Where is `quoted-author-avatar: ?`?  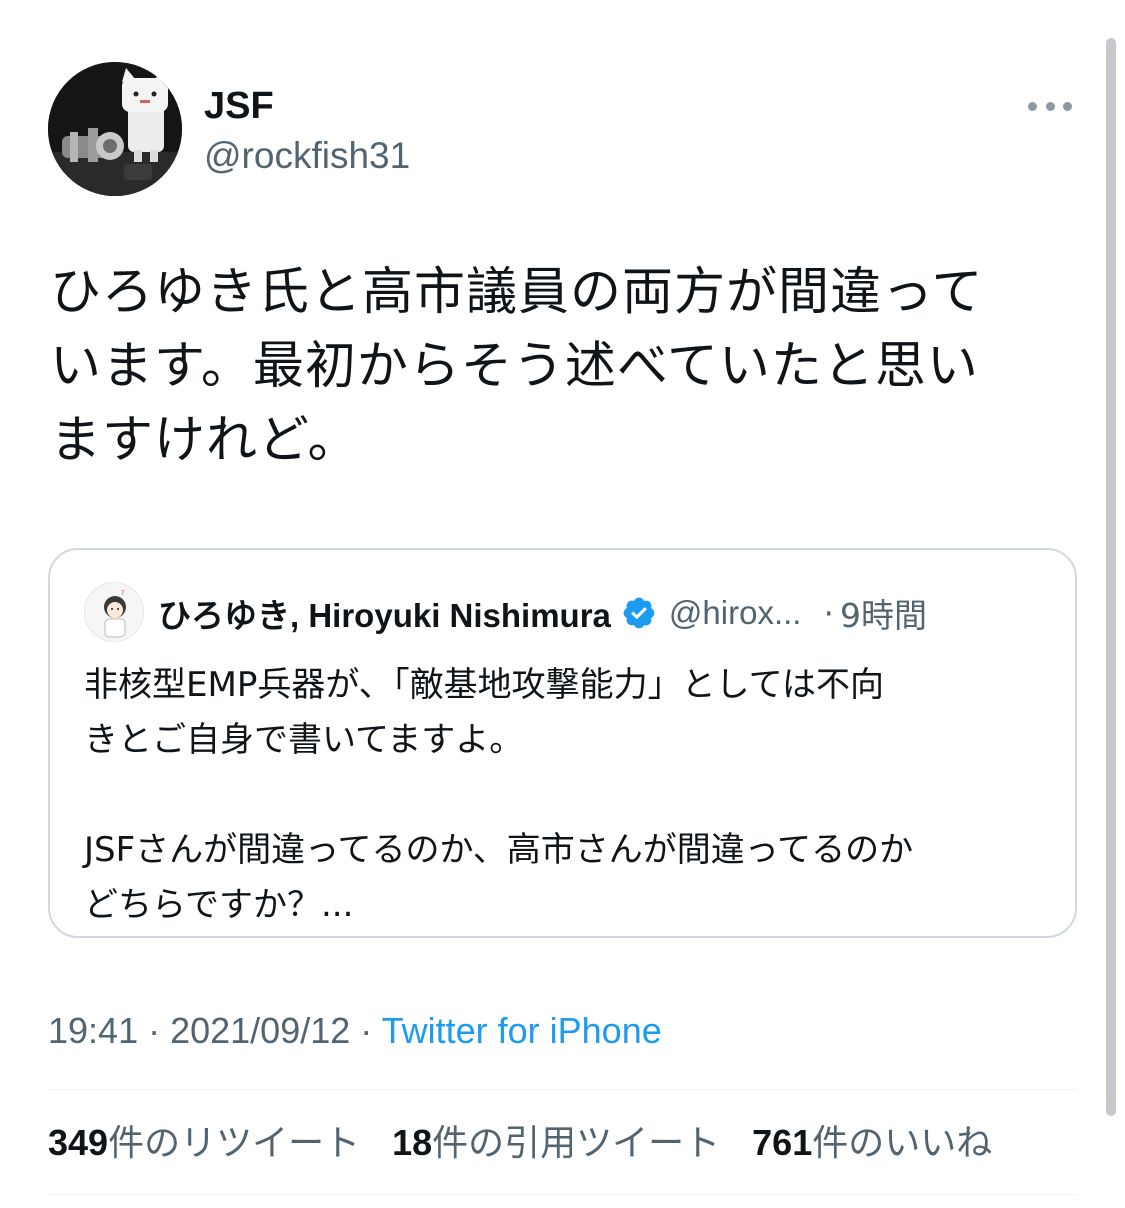 quoted-author-avatar: ? is located at coordinates (114, 612).